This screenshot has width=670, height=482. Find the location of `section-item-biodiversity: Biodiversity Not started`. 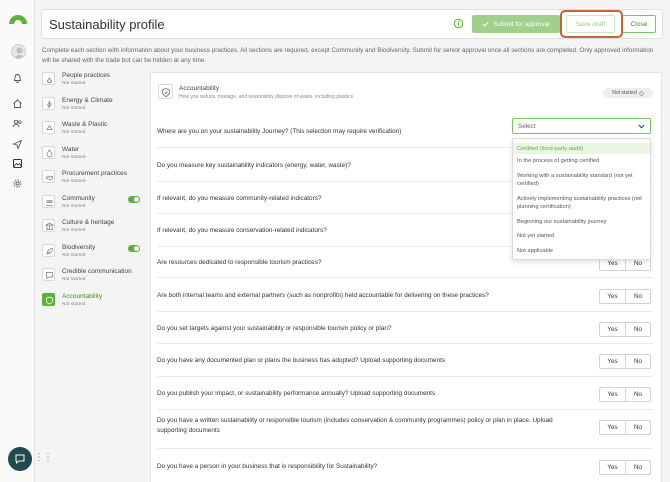

section-item-biodiversity: Biodiversity Not started is located at coordinates (92, 254).